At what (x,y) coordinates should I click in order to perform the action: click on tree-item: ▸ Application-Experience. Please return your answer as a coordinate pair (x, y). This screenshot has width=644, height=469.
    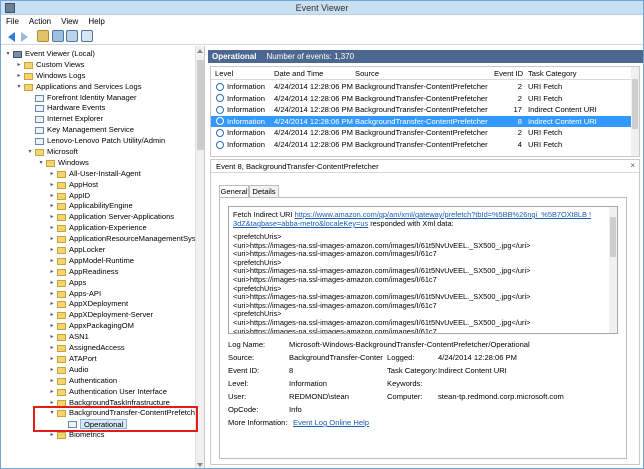
    Looking at the image, I should click on (98, 228).